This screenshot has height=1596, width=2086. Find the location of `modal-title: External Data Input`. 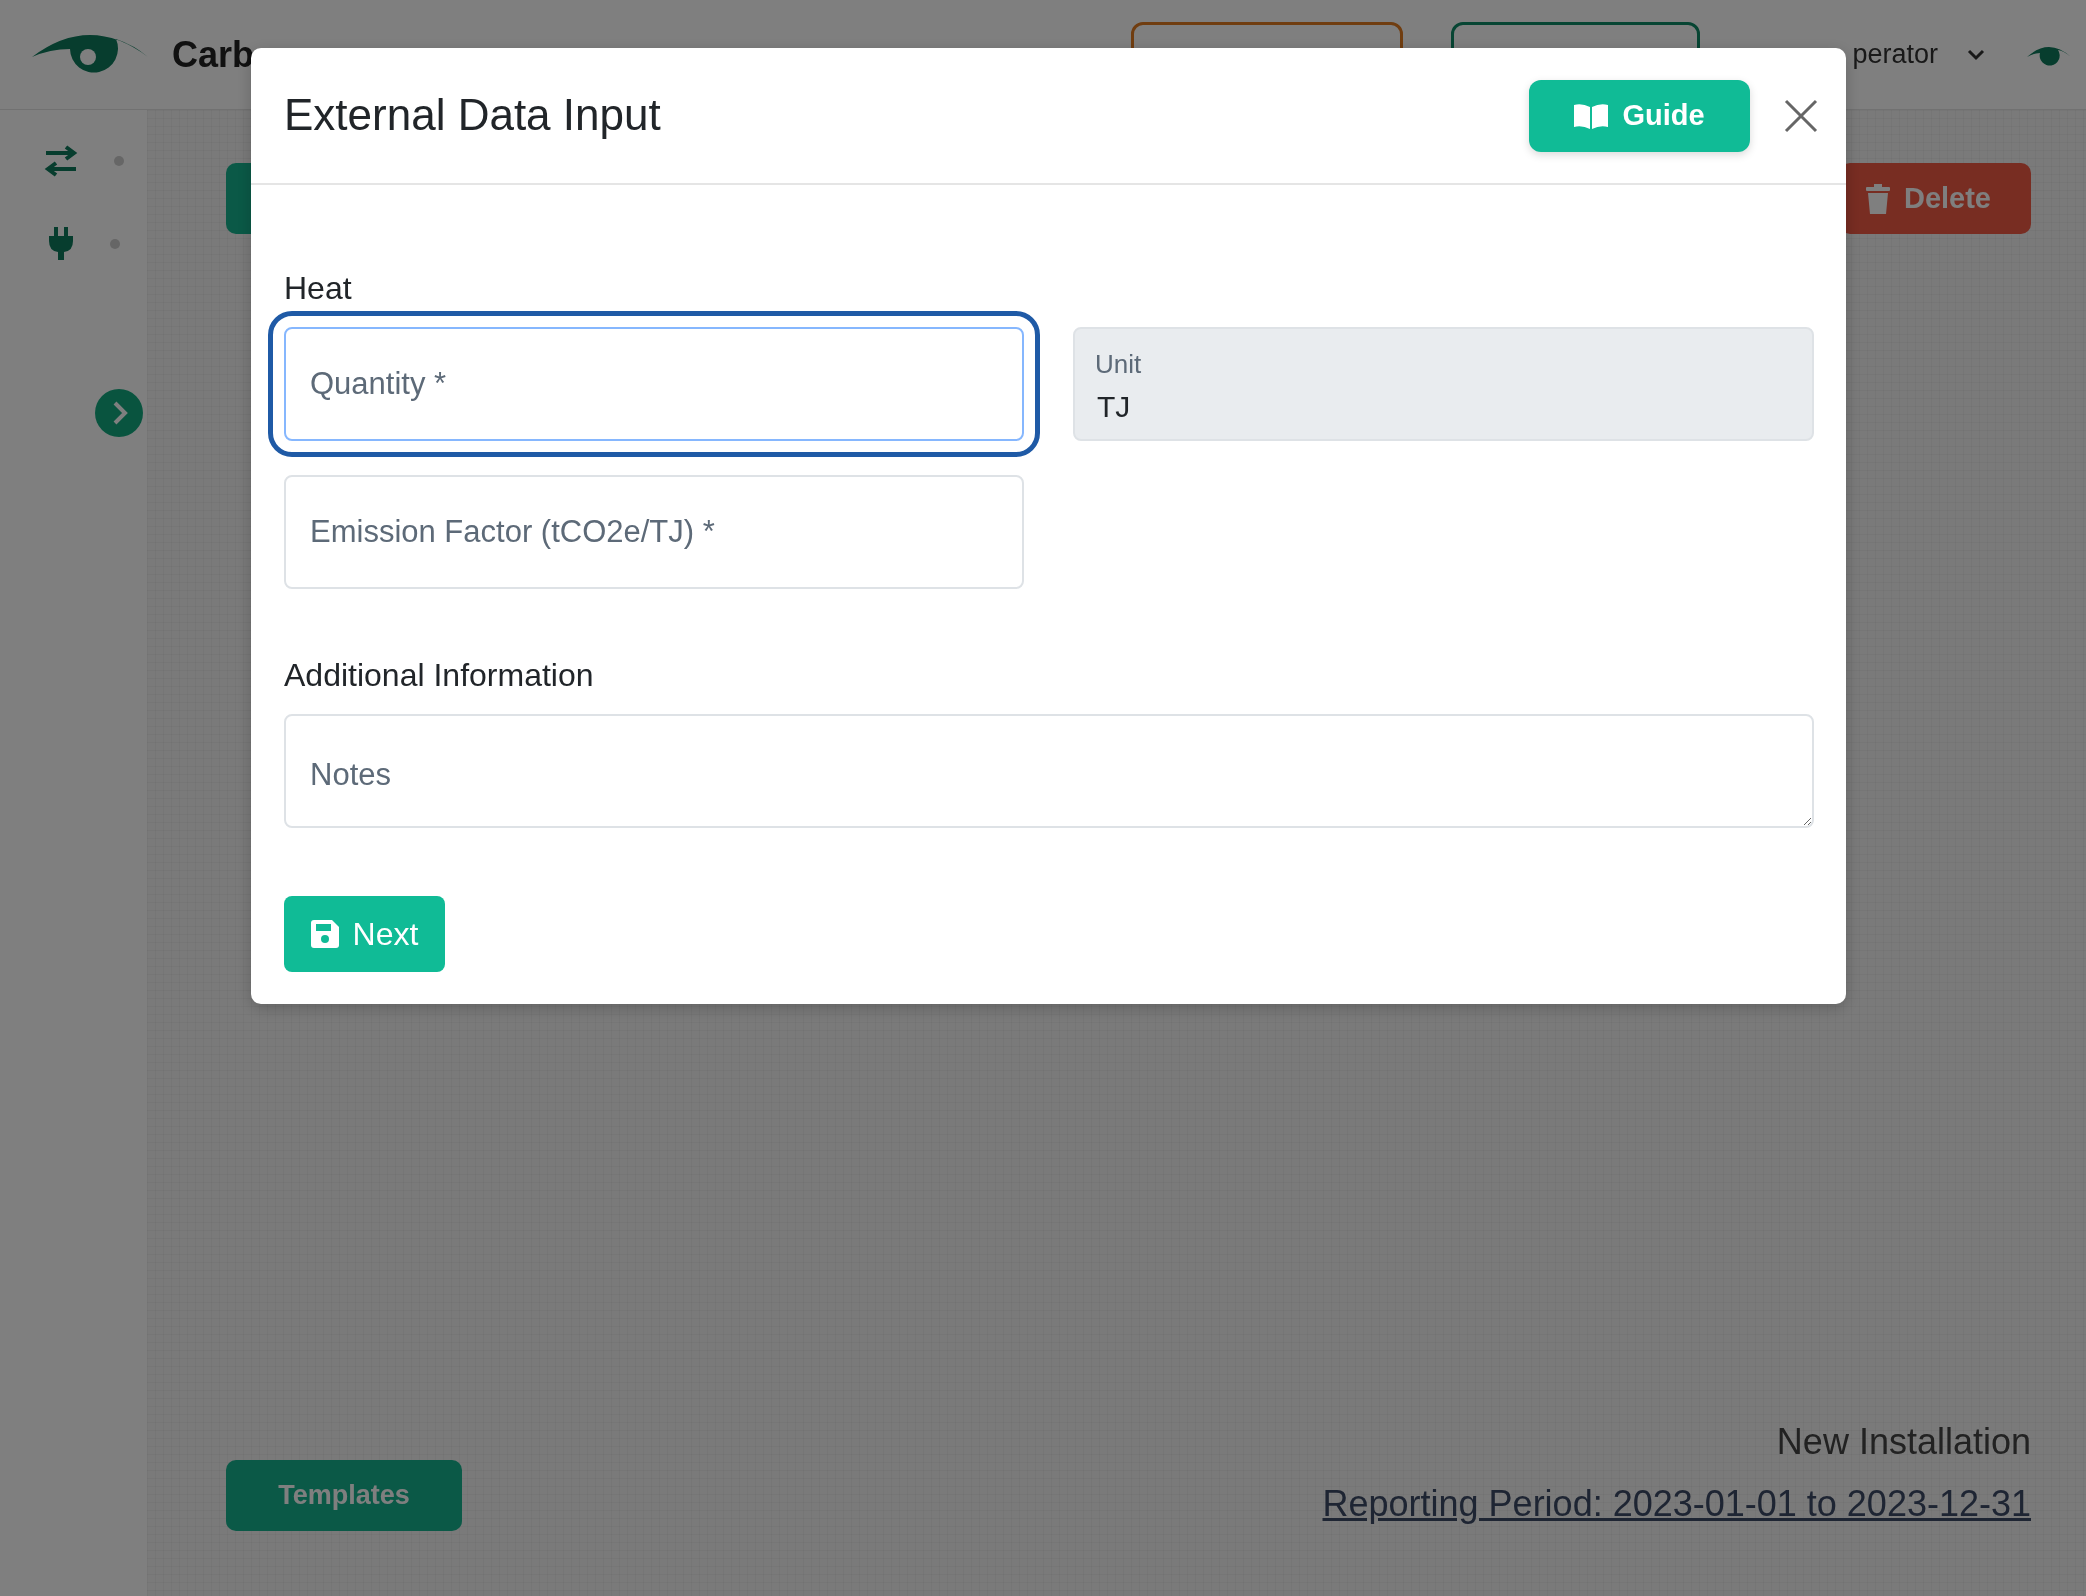

modal-title: External Data Input is located at coordinates (472, 115).